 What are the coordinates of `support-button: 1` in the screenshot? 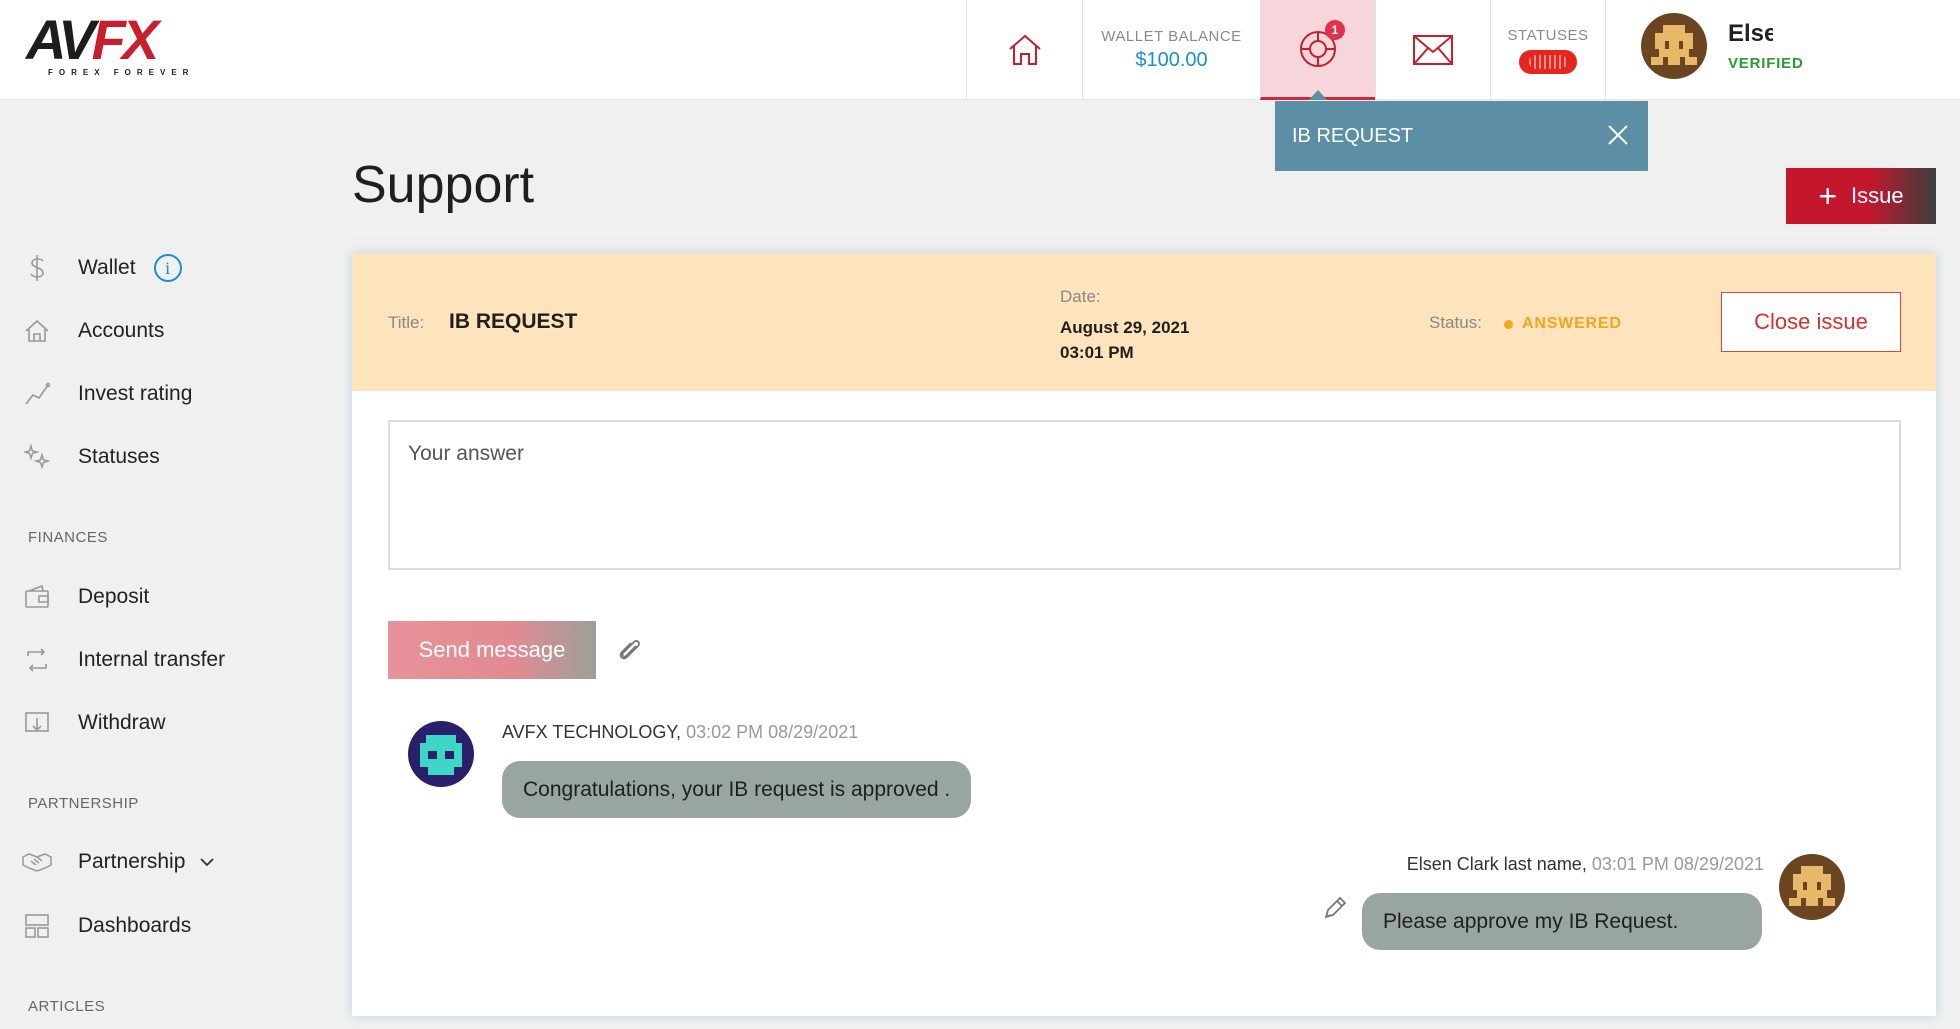 It's located at (1317, 50).